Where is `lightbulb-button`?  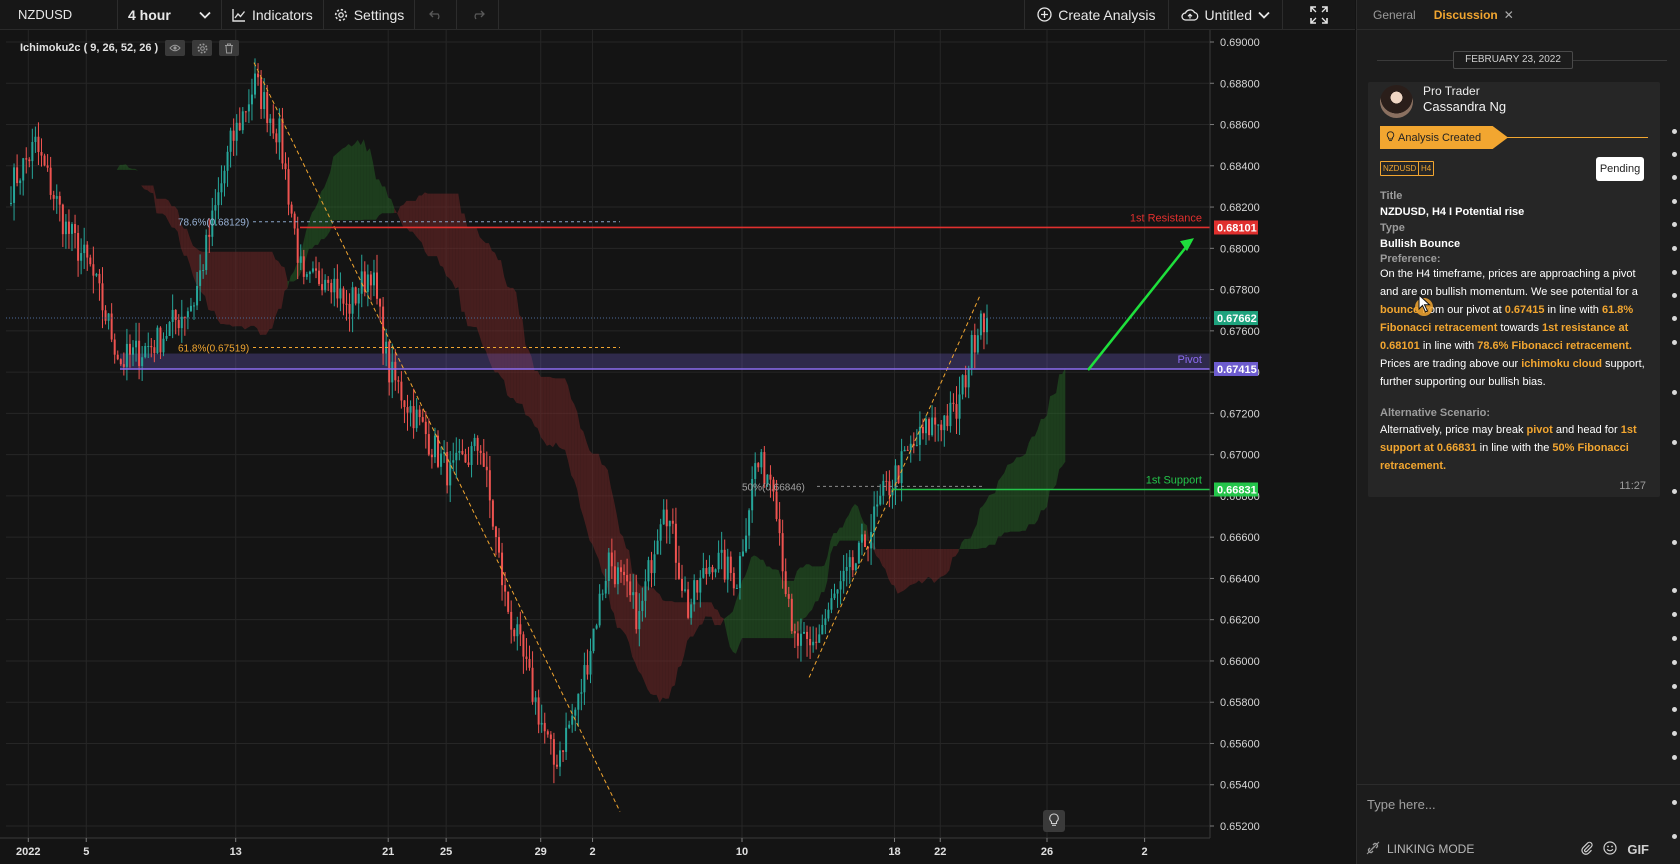
lightbulb-button is located at coordinates (1054, 821).